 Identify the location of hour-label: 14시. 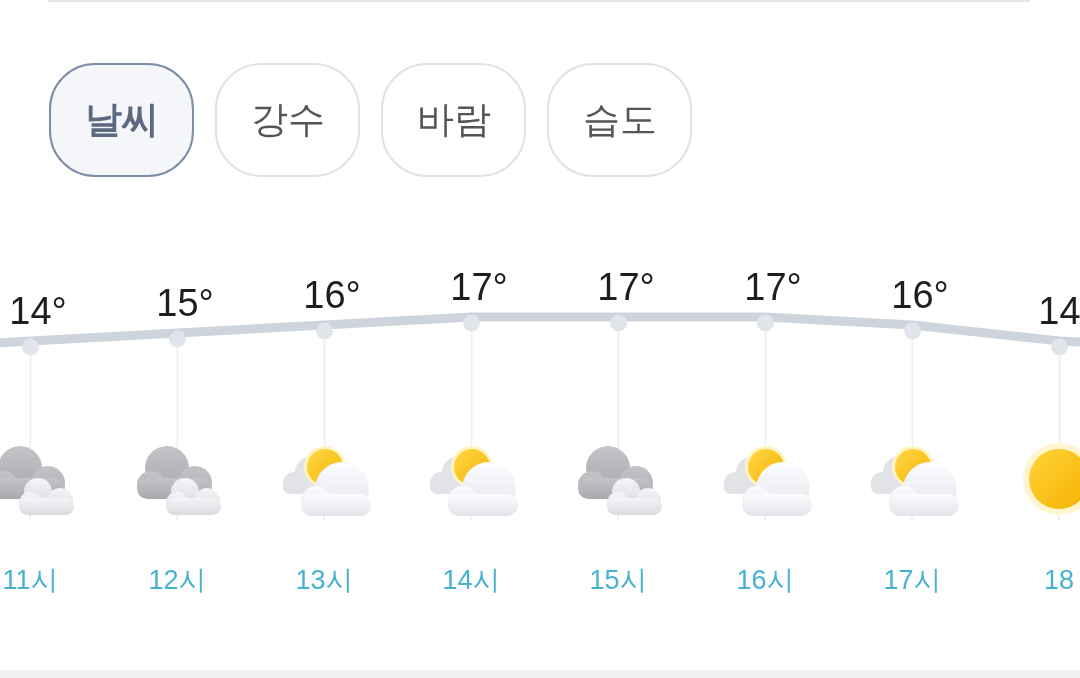
(471, 580).